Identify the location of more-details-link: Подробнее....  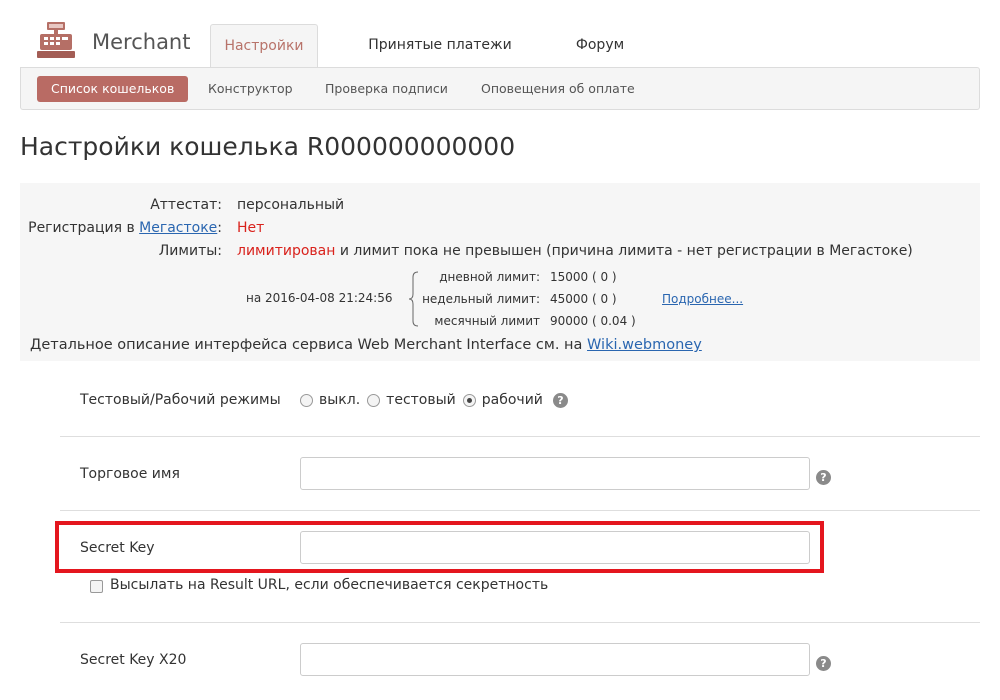
(702, 299).